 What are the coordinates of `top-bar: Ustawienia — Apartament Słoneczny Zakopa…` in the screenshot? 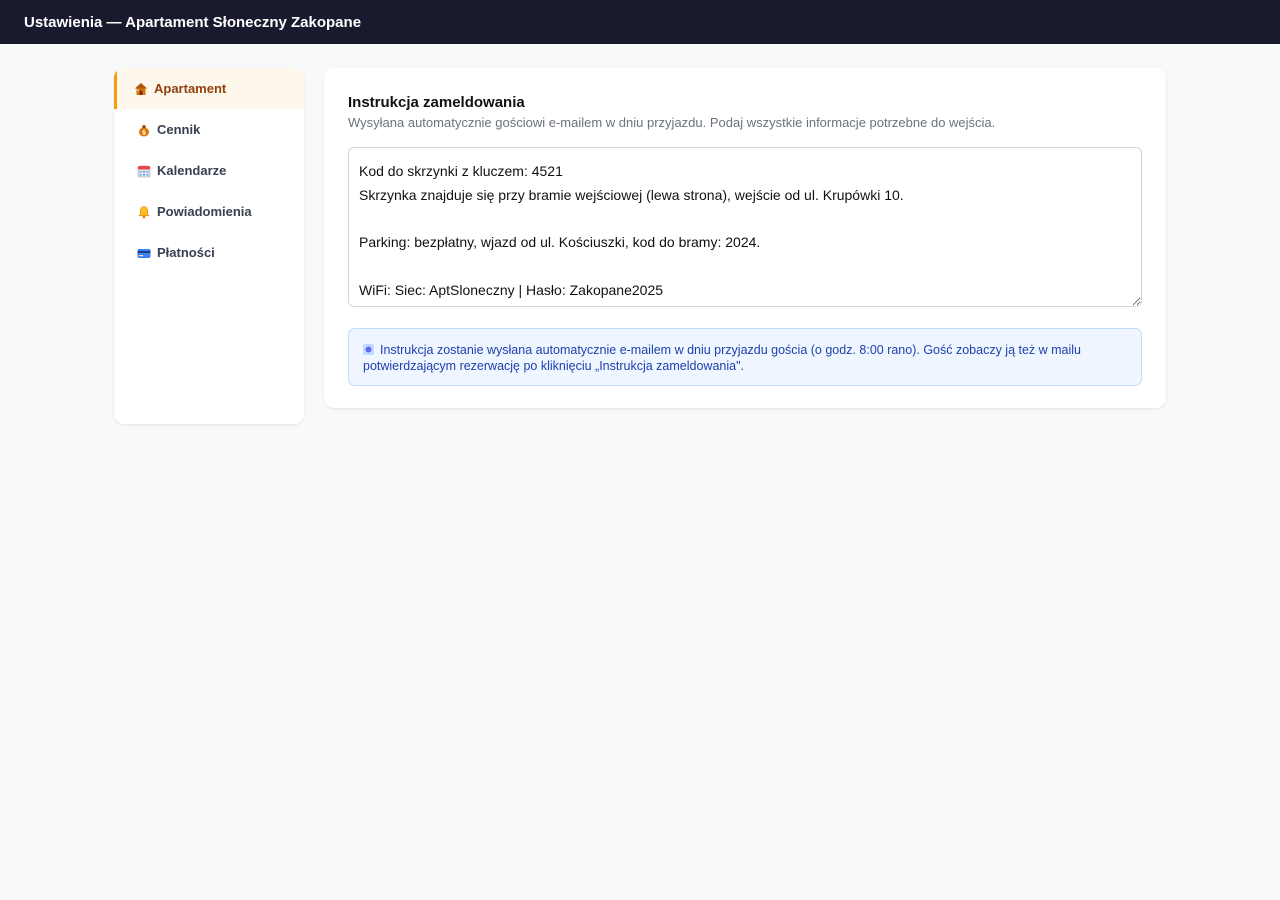 It's located at (640, 22).